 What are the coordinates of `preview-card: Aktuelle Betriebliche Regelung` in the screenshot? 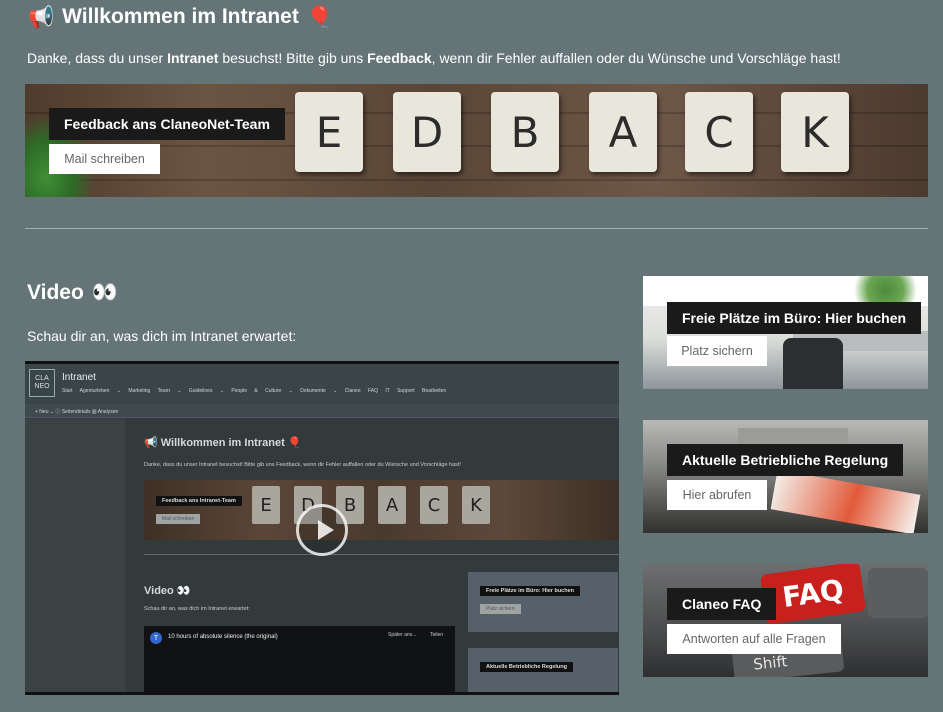 It's located at (543, 670).